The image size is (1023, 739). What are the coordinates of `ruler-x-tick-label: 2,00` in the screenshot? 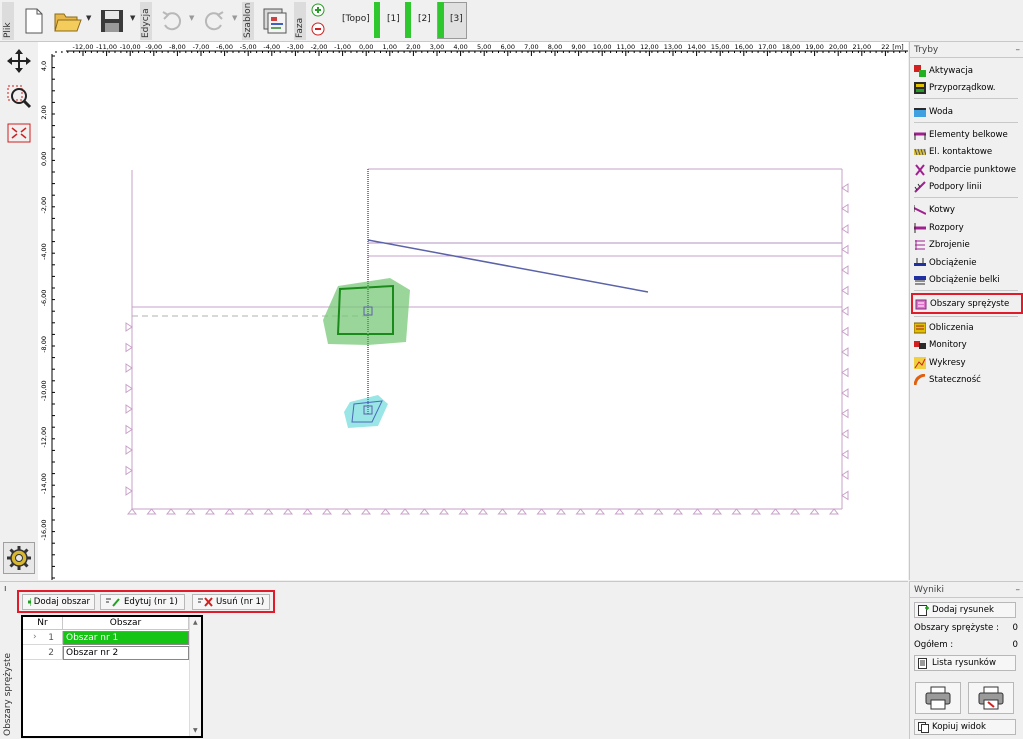 It's located at (413, 47).